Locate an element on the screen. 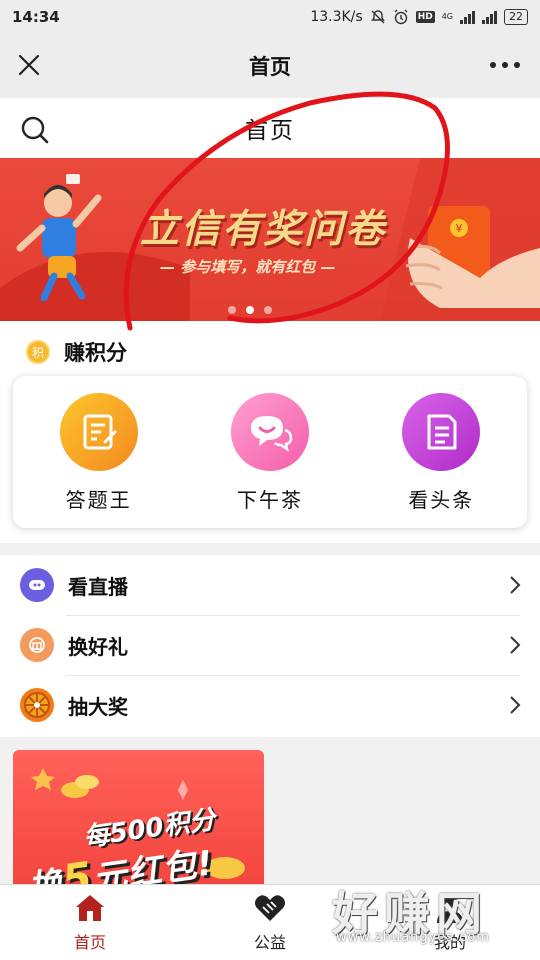 The height and width of the screenshot is (960, 540). status-time: 14:34 is located at coordinates (36, 17).